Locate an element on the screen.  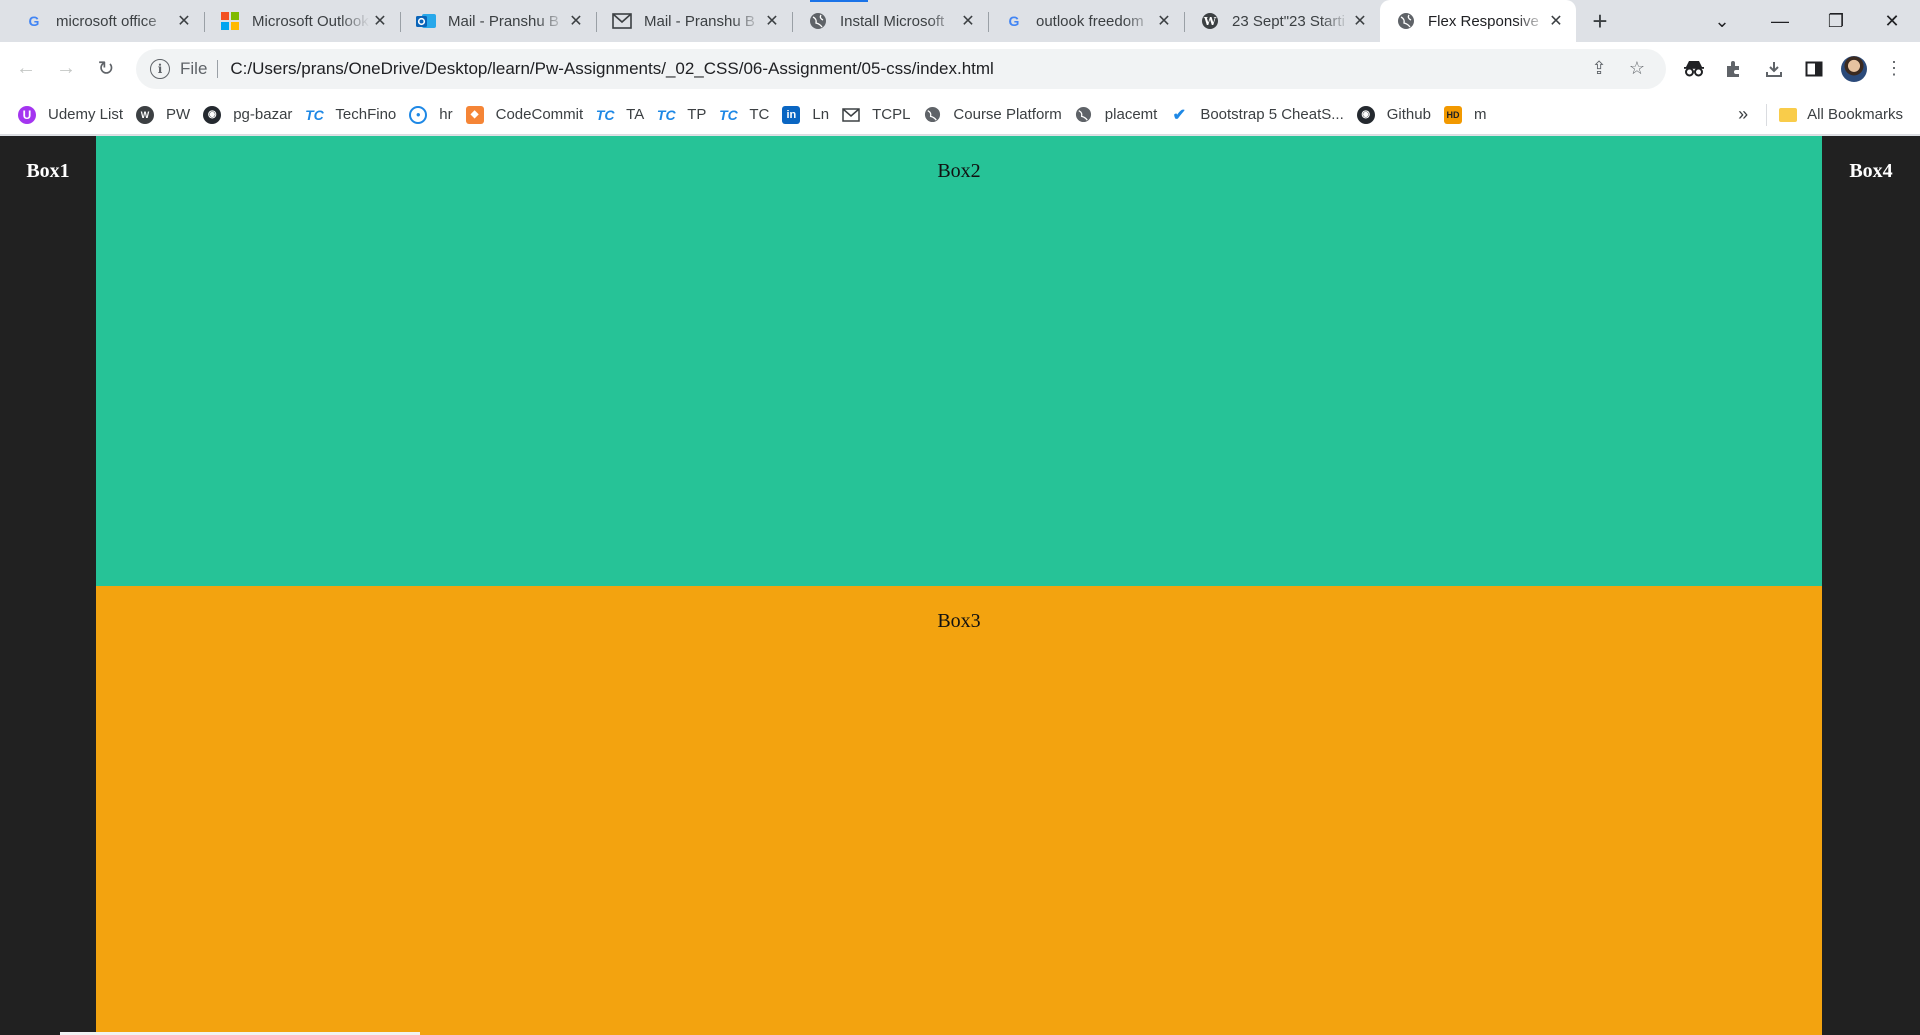
bookmark-pg-bazar: ◉ pg-bazar is located at coordinates (250, 115).